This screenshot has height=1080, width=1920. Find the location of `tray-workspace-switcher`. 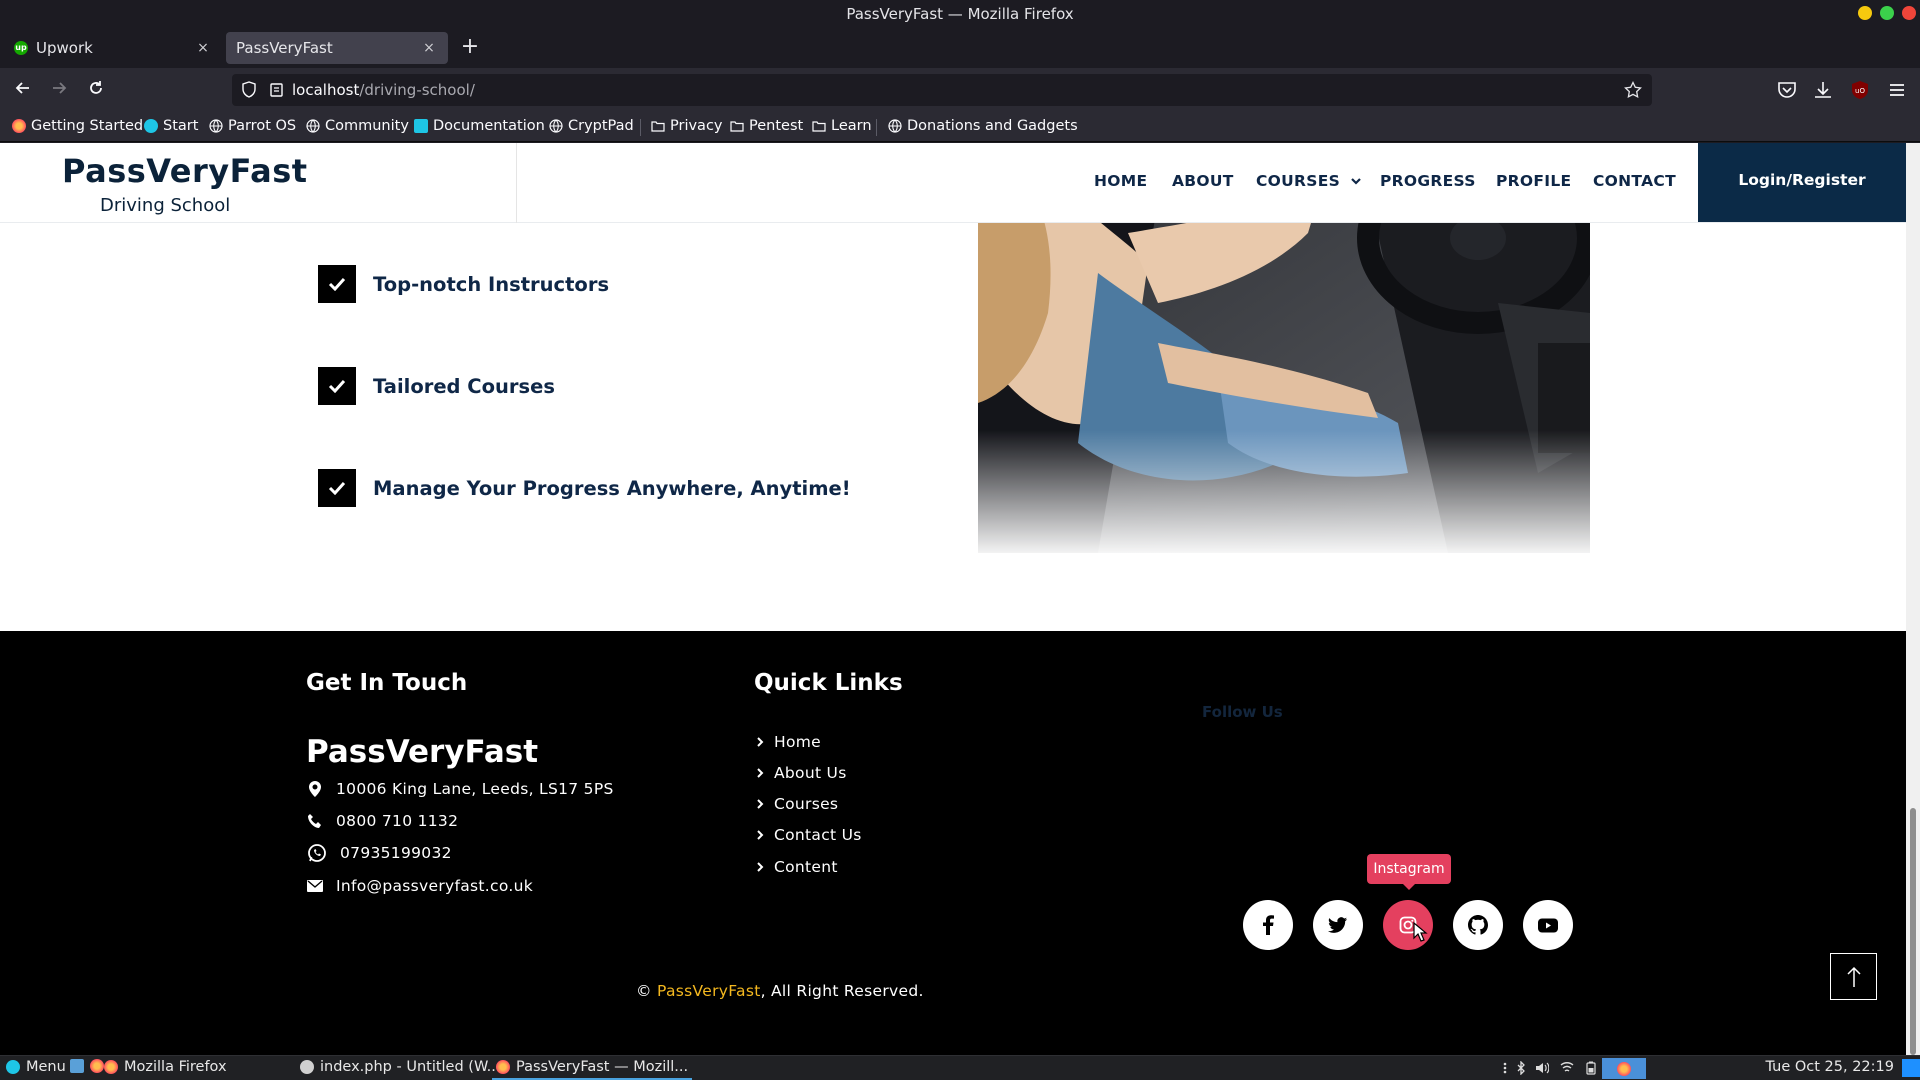

tray-workspace-switcher is located at coordinates (1624, 1068).